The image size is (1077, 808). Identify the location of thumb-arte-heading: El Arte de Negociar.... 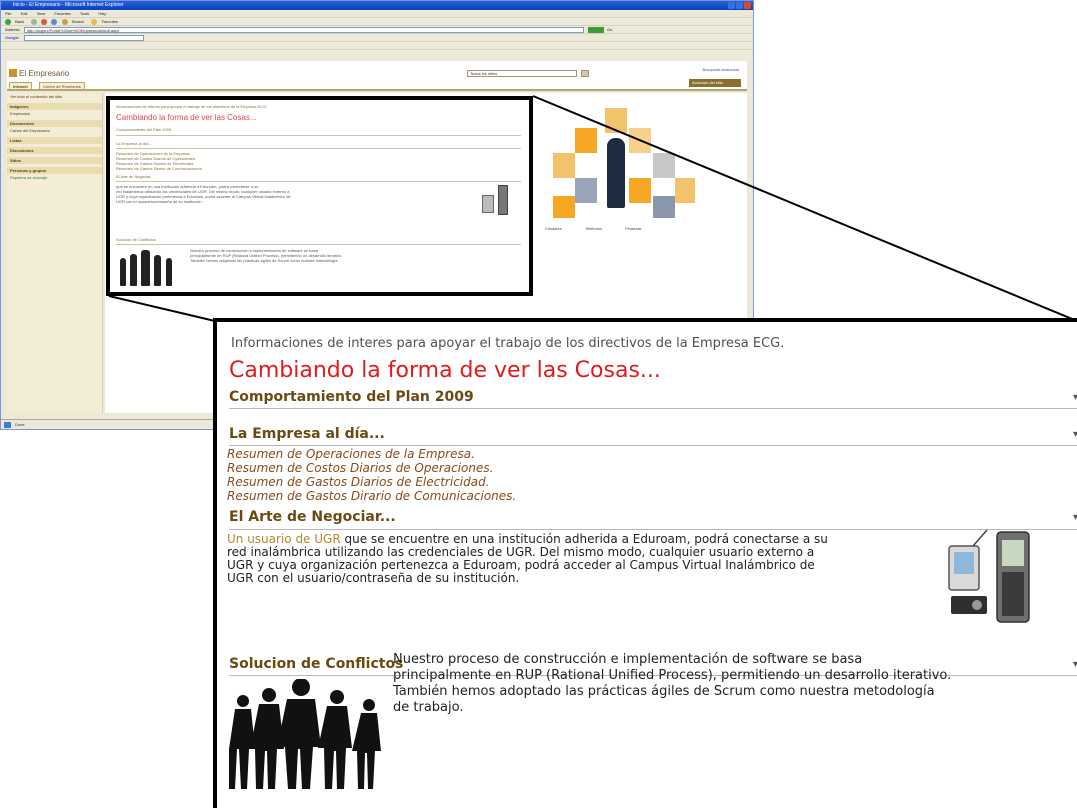
(135, 176).